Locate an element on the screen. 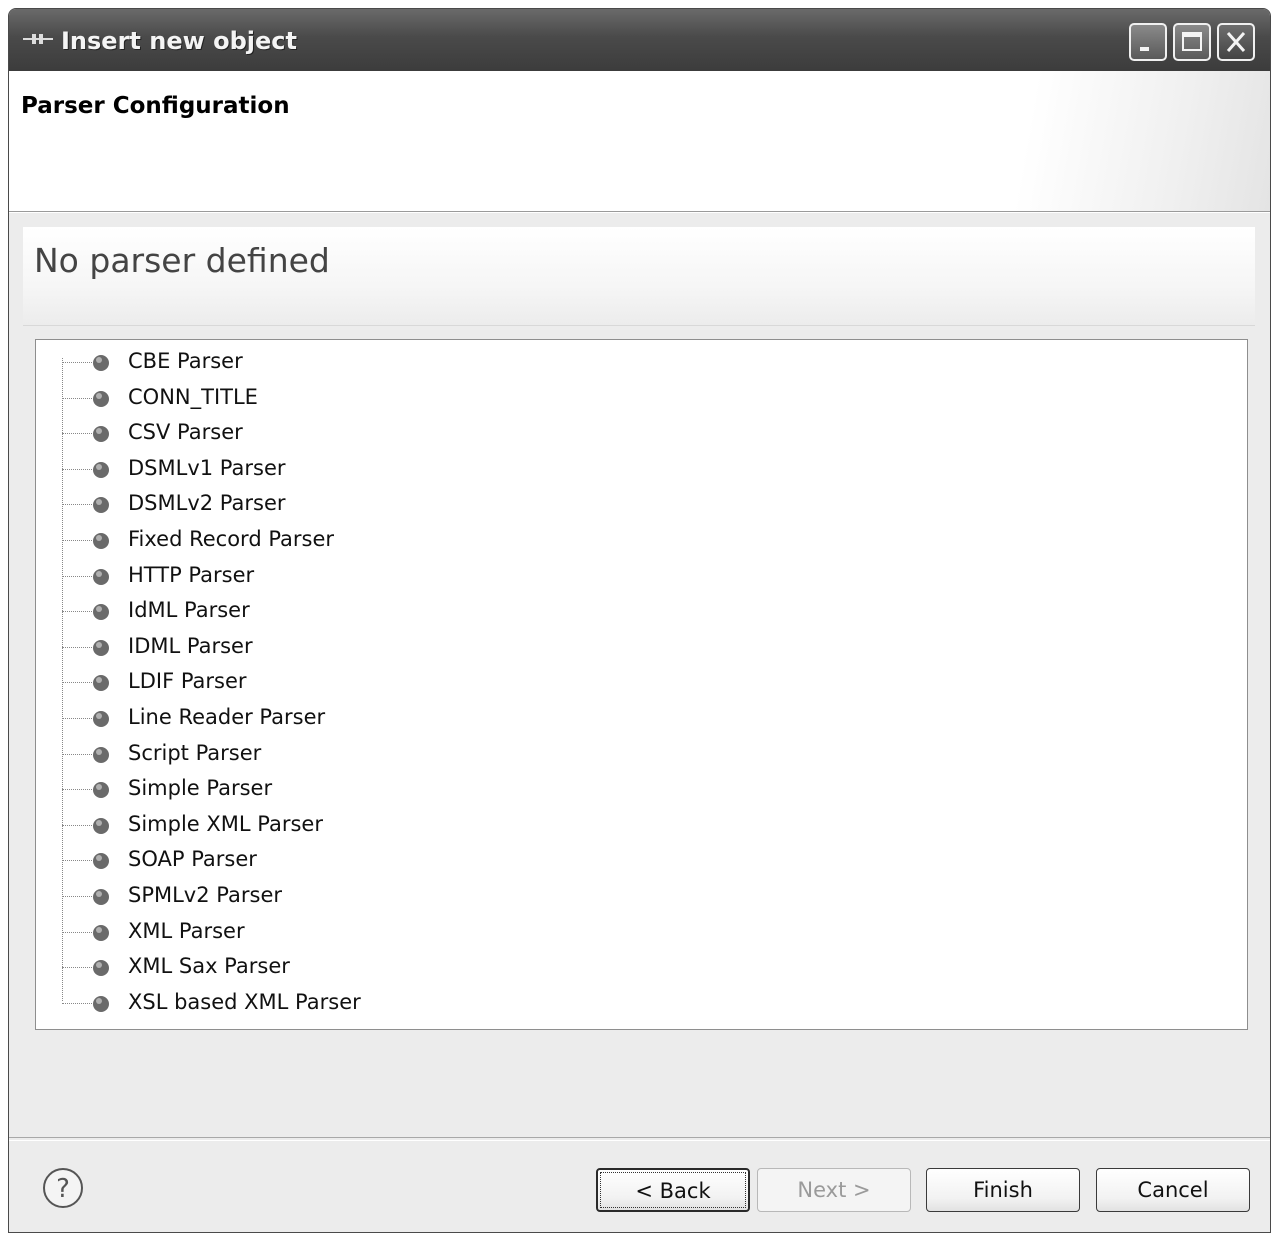 Image resolution: width=1275 pixels, height=1235 pixels. tree-item-idml-parser: IdML Parser is located at coordinates (336, 611).